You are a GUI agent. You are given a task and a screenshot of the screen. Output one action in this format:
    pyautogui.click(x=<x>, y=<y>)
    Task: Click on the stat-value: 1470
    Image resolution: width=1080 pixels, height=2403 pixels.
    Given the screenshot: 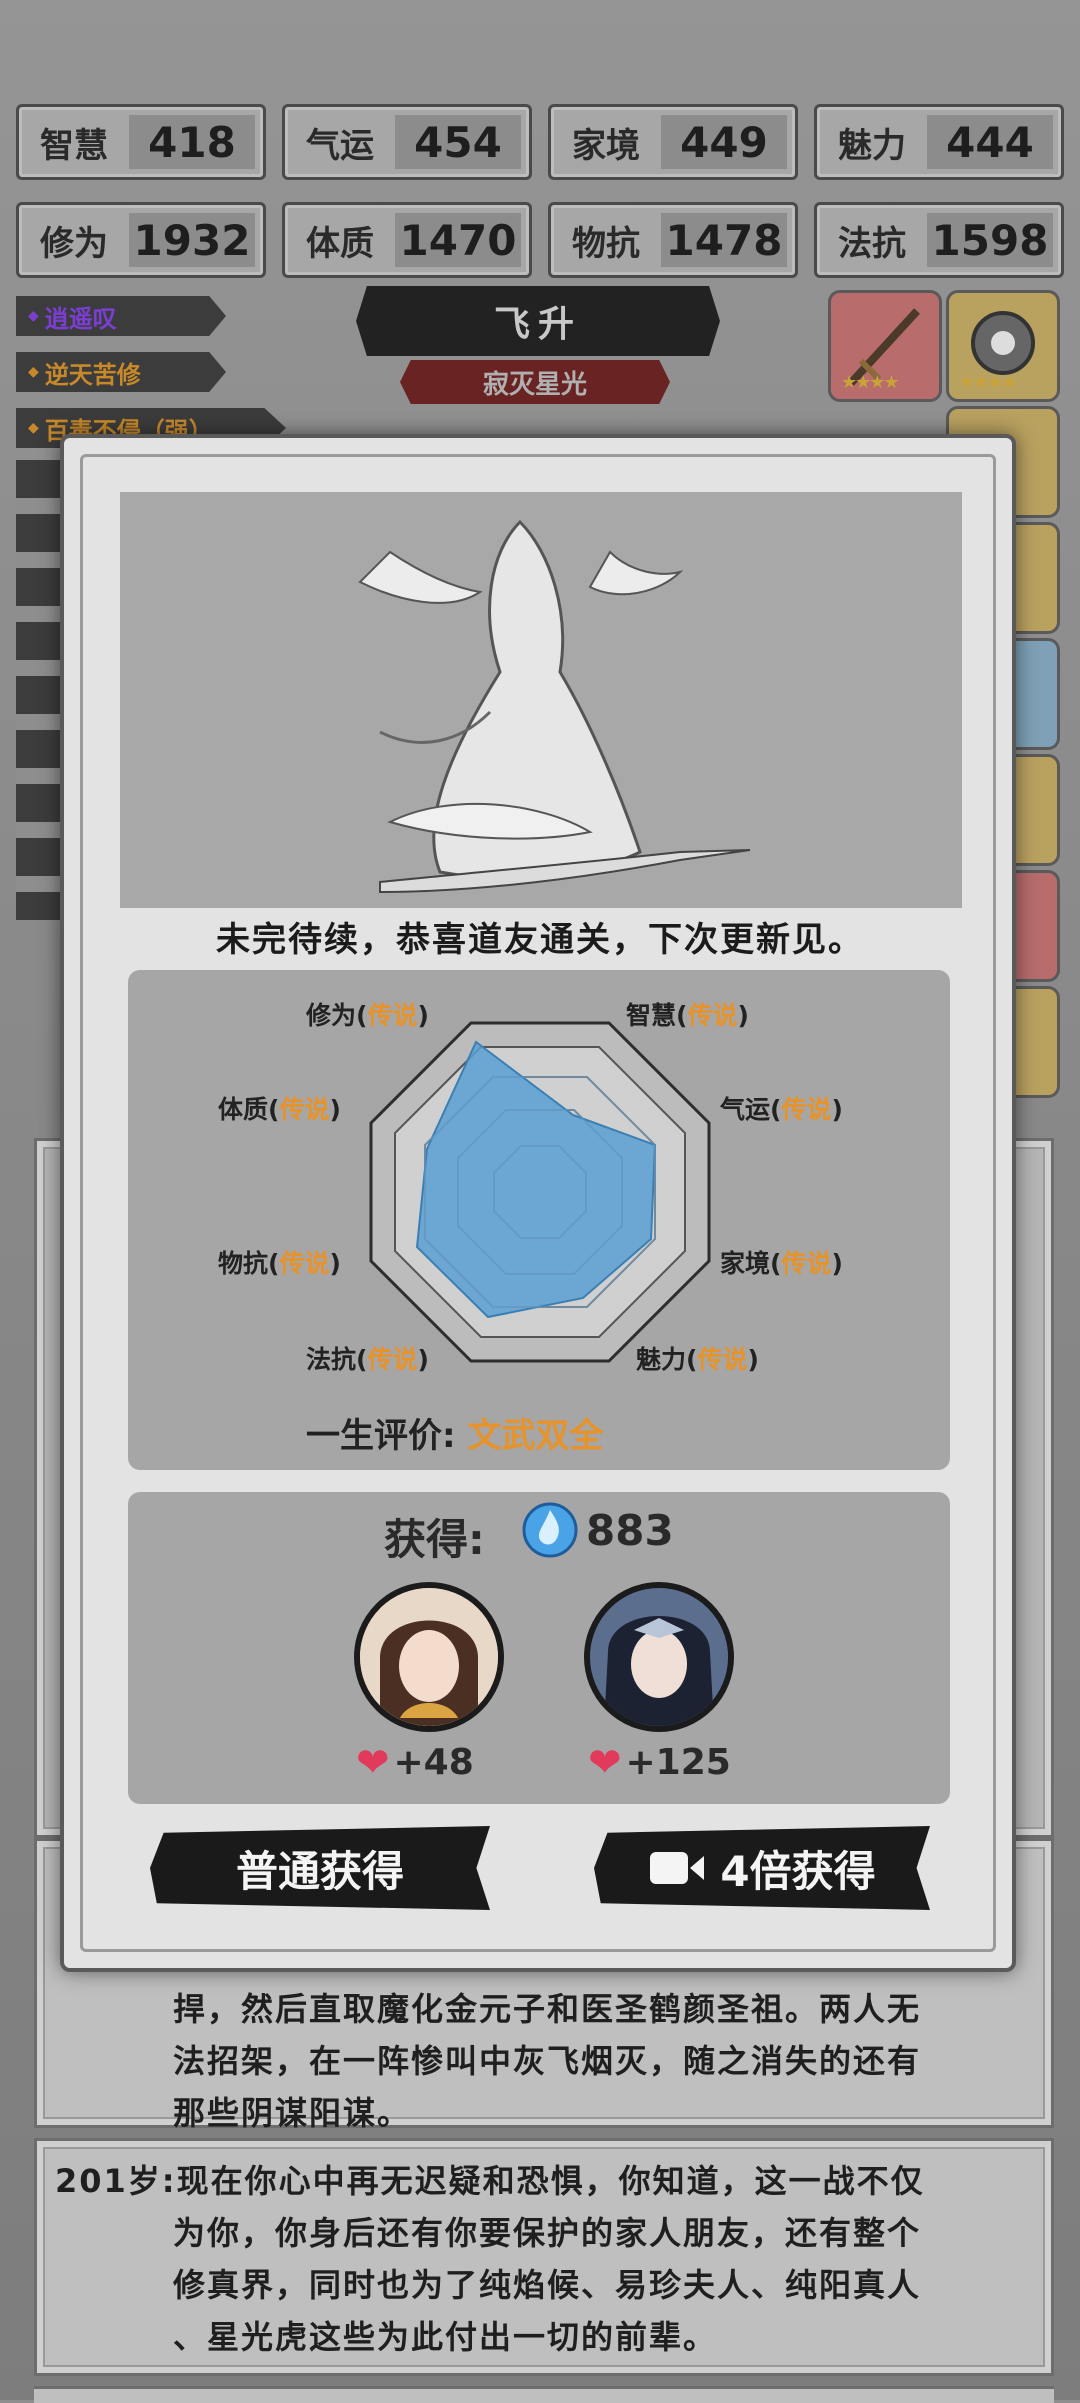 What is the action you would take?
    pyautogui.click(x=458, y=240)
    